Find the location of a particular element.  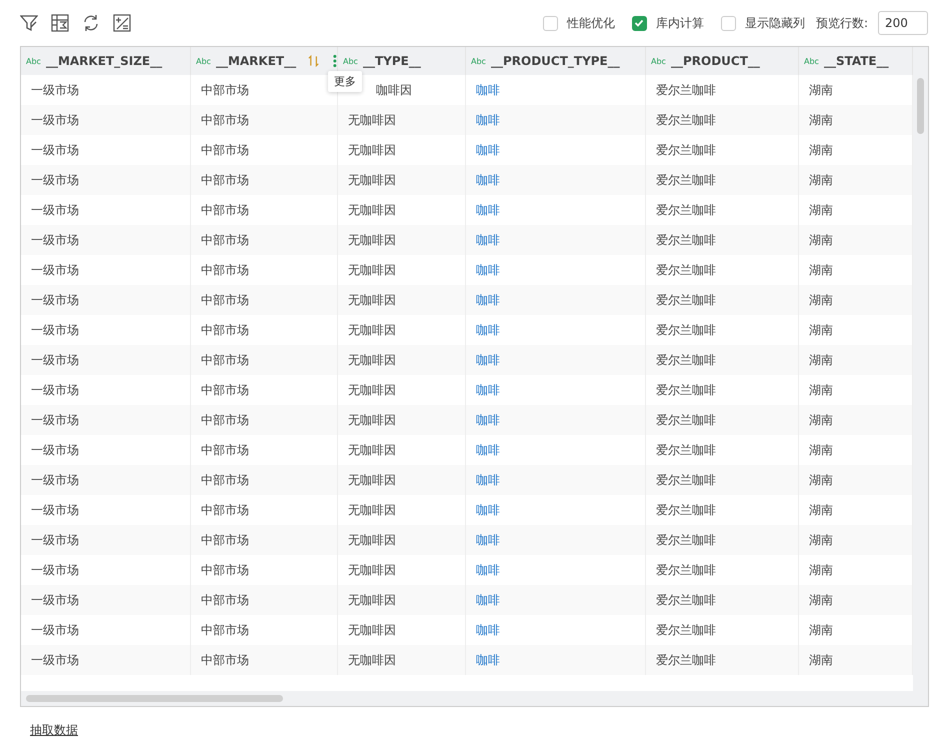

check-icon is located at coordinates (639, 23).